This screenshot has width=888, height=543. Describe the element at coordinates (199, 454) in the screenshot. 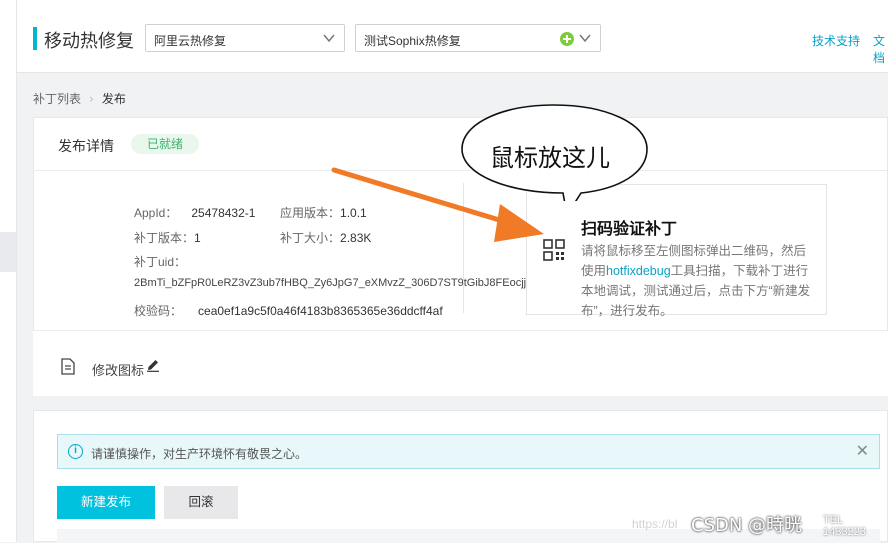

I see `alert-text: 请谨慎操作，对生产环境怀有敬畏之心。` at that location.